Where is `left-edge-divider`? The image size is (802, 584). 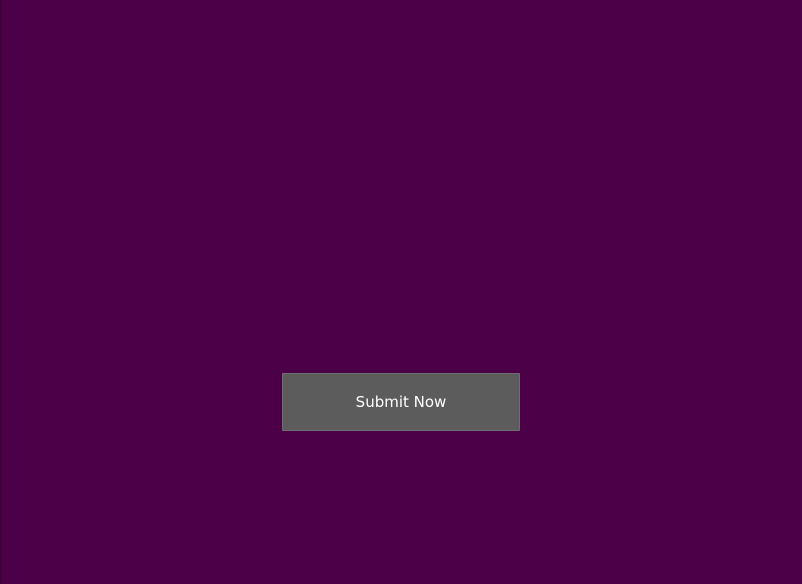
left-edge-divider is located at coordinates (1, 292).